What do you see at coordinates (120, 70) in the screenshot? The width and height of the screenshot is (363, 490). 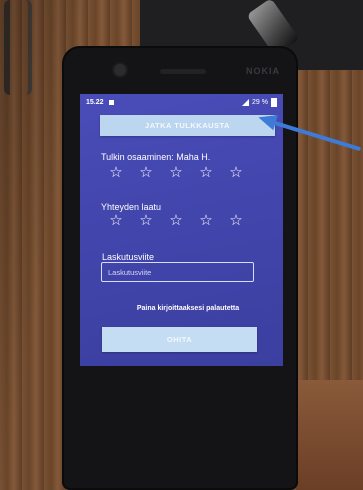 I see `camera-icon` at bounding box center [120, 70].